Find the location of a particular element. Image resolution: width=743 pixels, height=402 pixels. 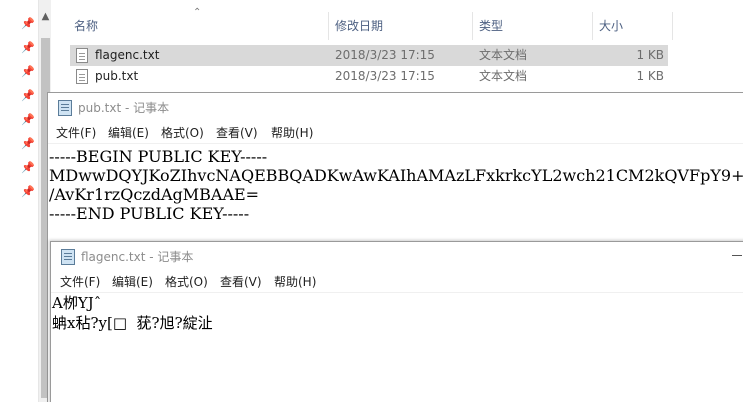

file-row-pub: pub.txt 2018/3/23 17:15 文本文档 1 KB is located at coordinates (369, 76).